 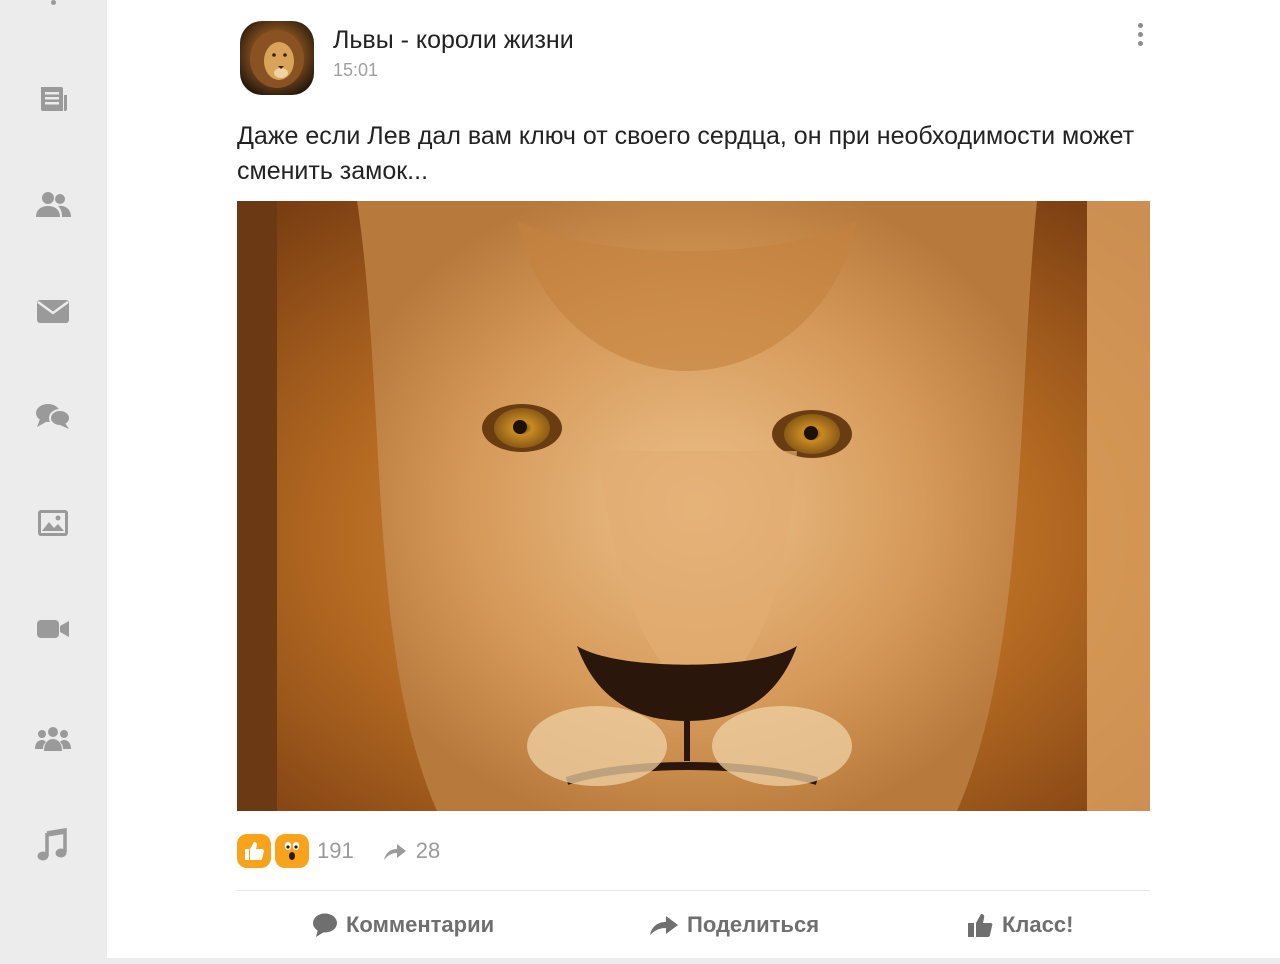 I want to click on sidebar-item-discussions, so click(x=53, y=417).